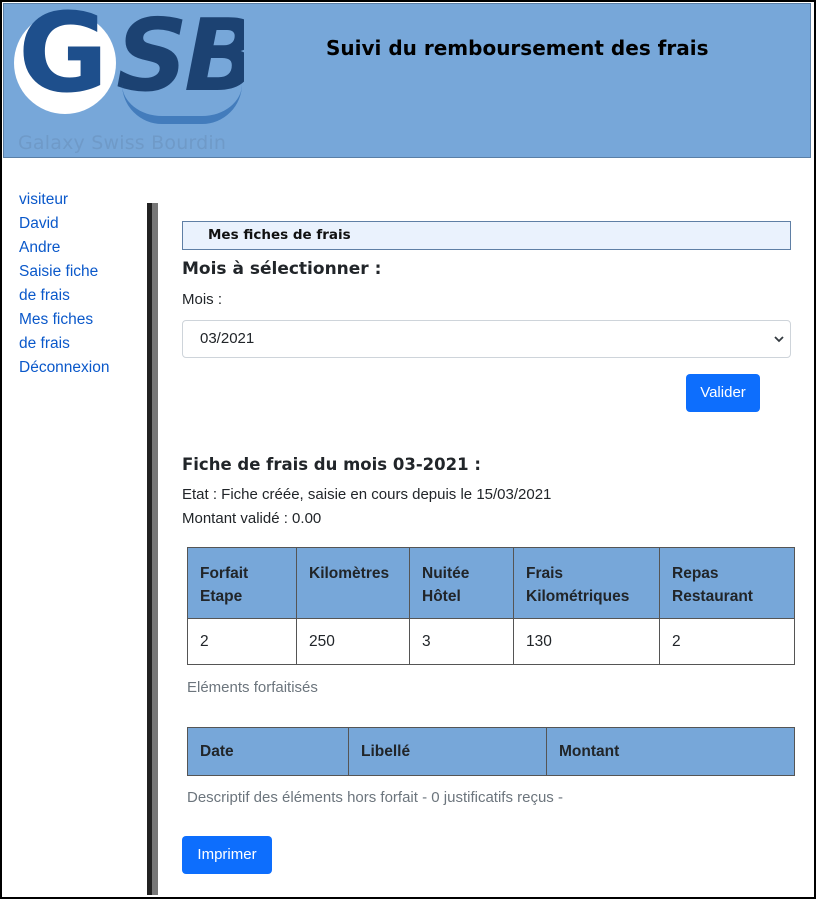  What do you see at coordinates (252, 518) in the screenshot?
I see `amount-text: Montant validé : 0.00` at bounding box center [252, 518].